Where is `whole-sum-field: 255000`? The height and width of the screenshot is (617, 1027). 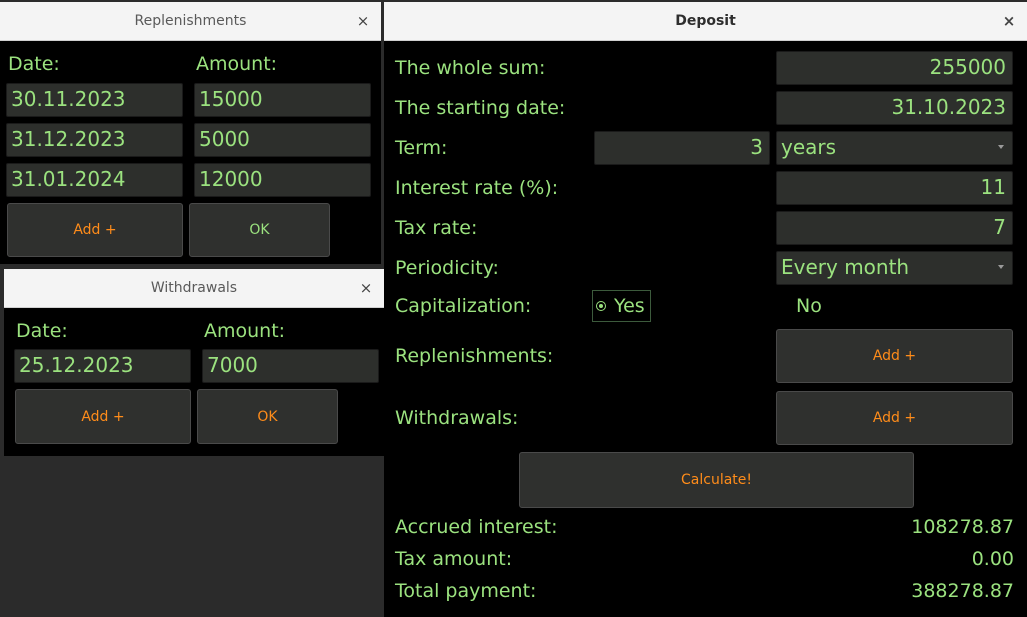 whole-sum-field: 255000 is located at coordinates (894, 68).